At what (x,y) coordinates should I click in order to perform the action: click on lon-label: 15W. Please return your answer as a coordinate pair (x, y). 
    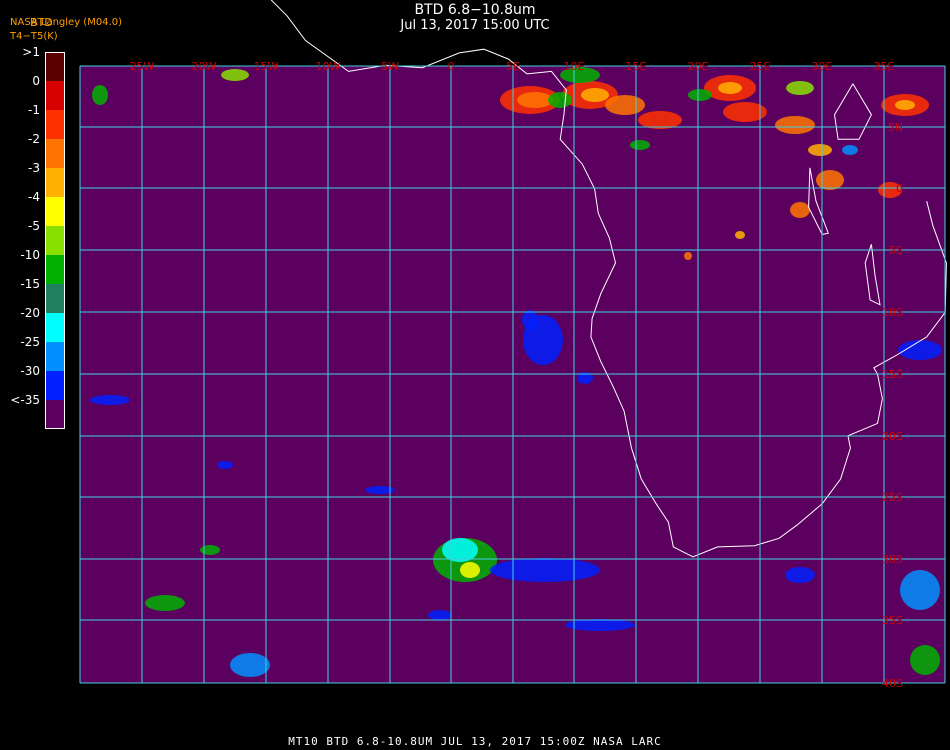
    Looking at the image, I should click on (266, 66).